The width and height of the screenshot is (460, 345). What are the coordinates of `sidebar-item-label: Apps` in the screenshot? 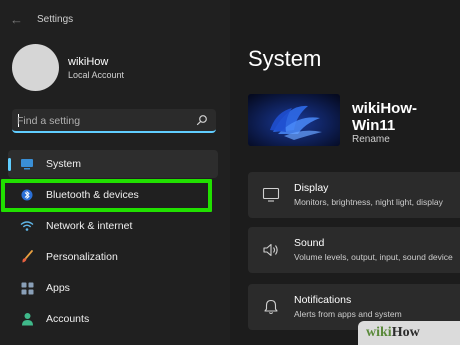 It's located at (58, 288).